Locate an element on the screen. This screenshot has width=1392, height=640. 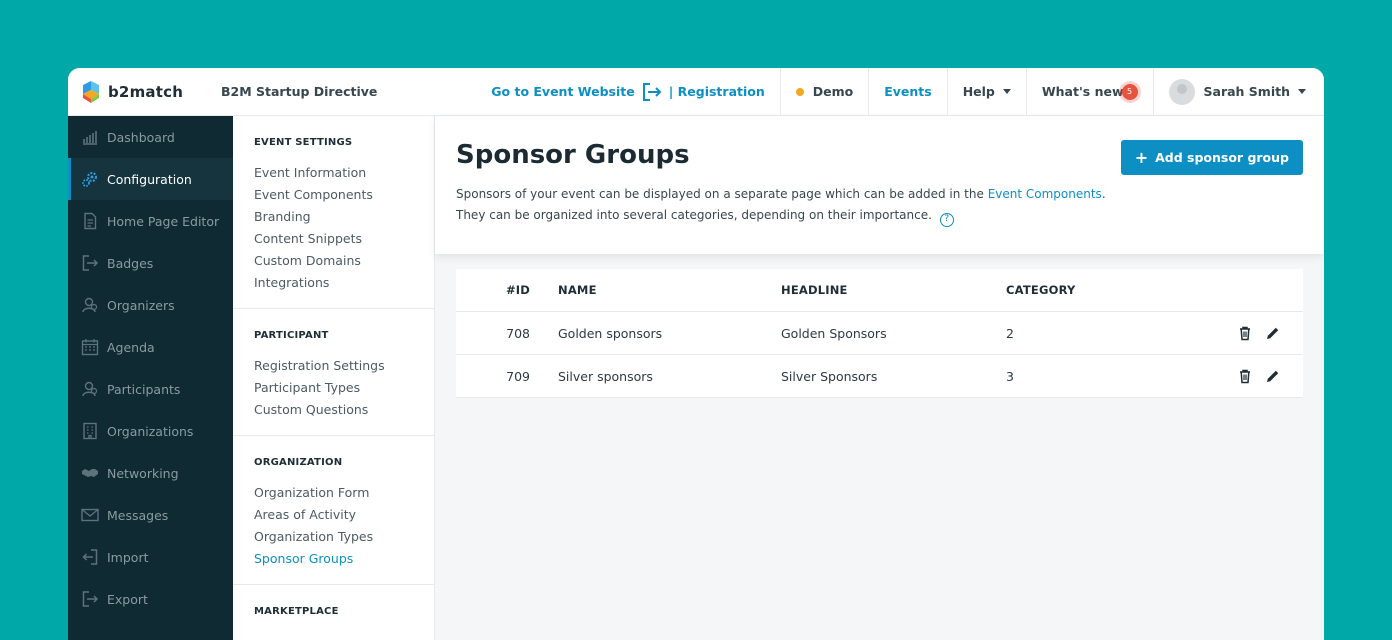
go-to-event-website-link: Go to Event Website | Registration is located at coordinates (627, 92).